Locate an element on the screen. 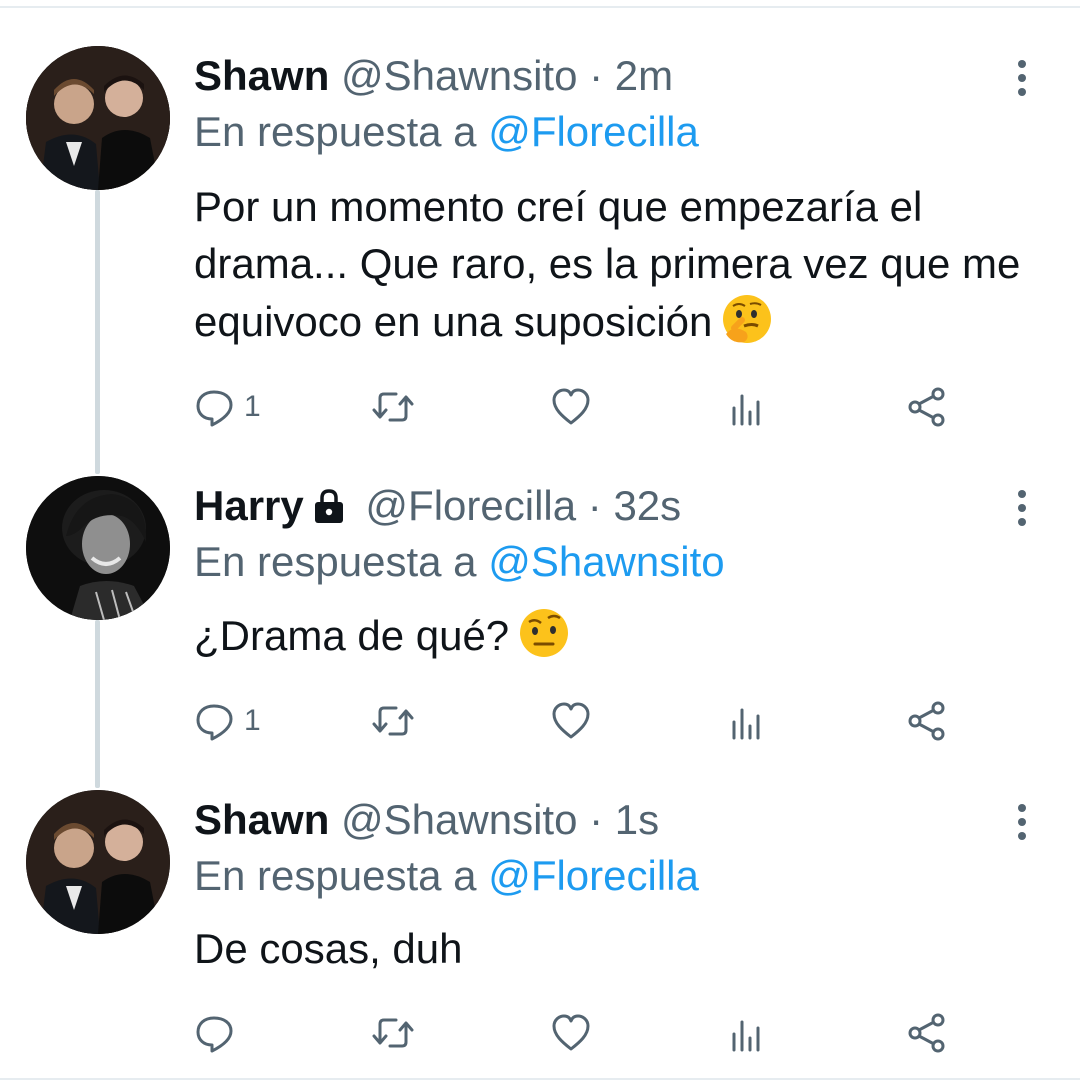 The height and width of the screenshot is (1084, 1080). bottom-divider is located at coordinates (540, 1079).